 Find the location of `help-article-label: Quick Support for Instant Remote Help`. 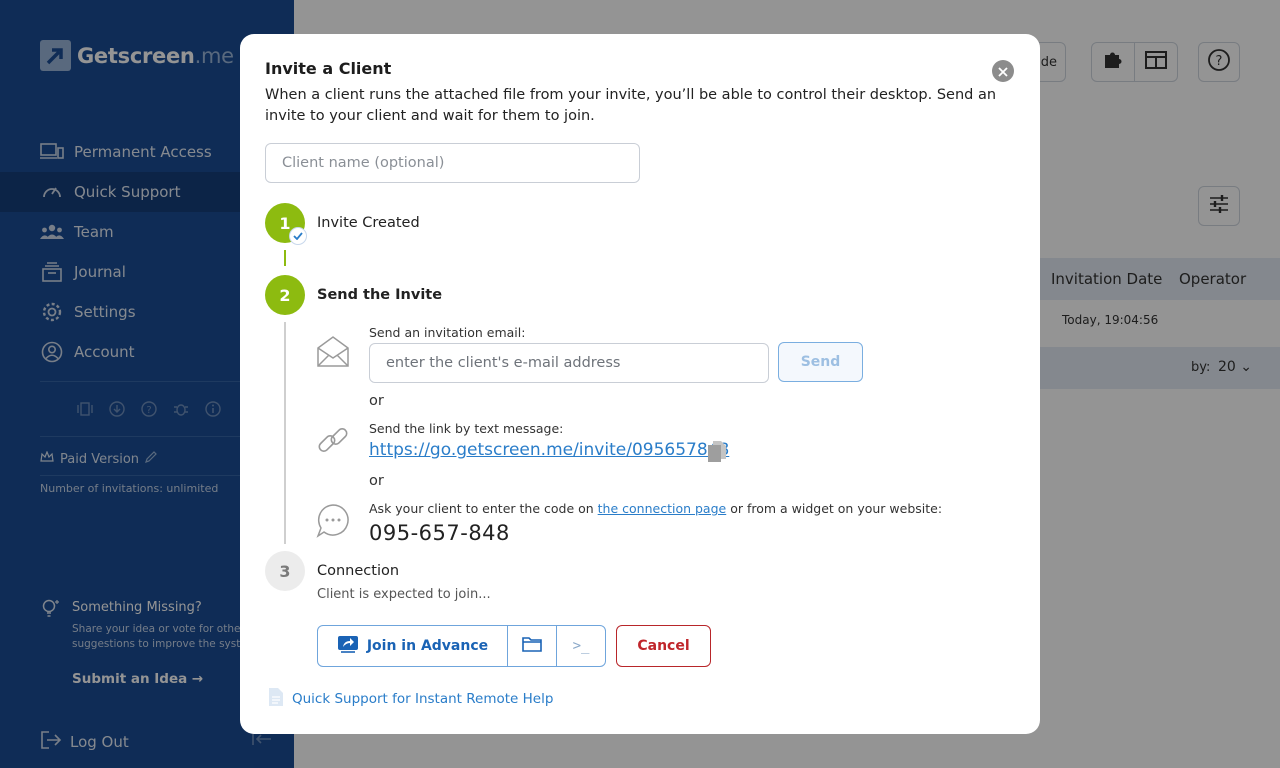

help-article-label: Quick Support for Instant Remote Help is located at coordinates (423, 699).